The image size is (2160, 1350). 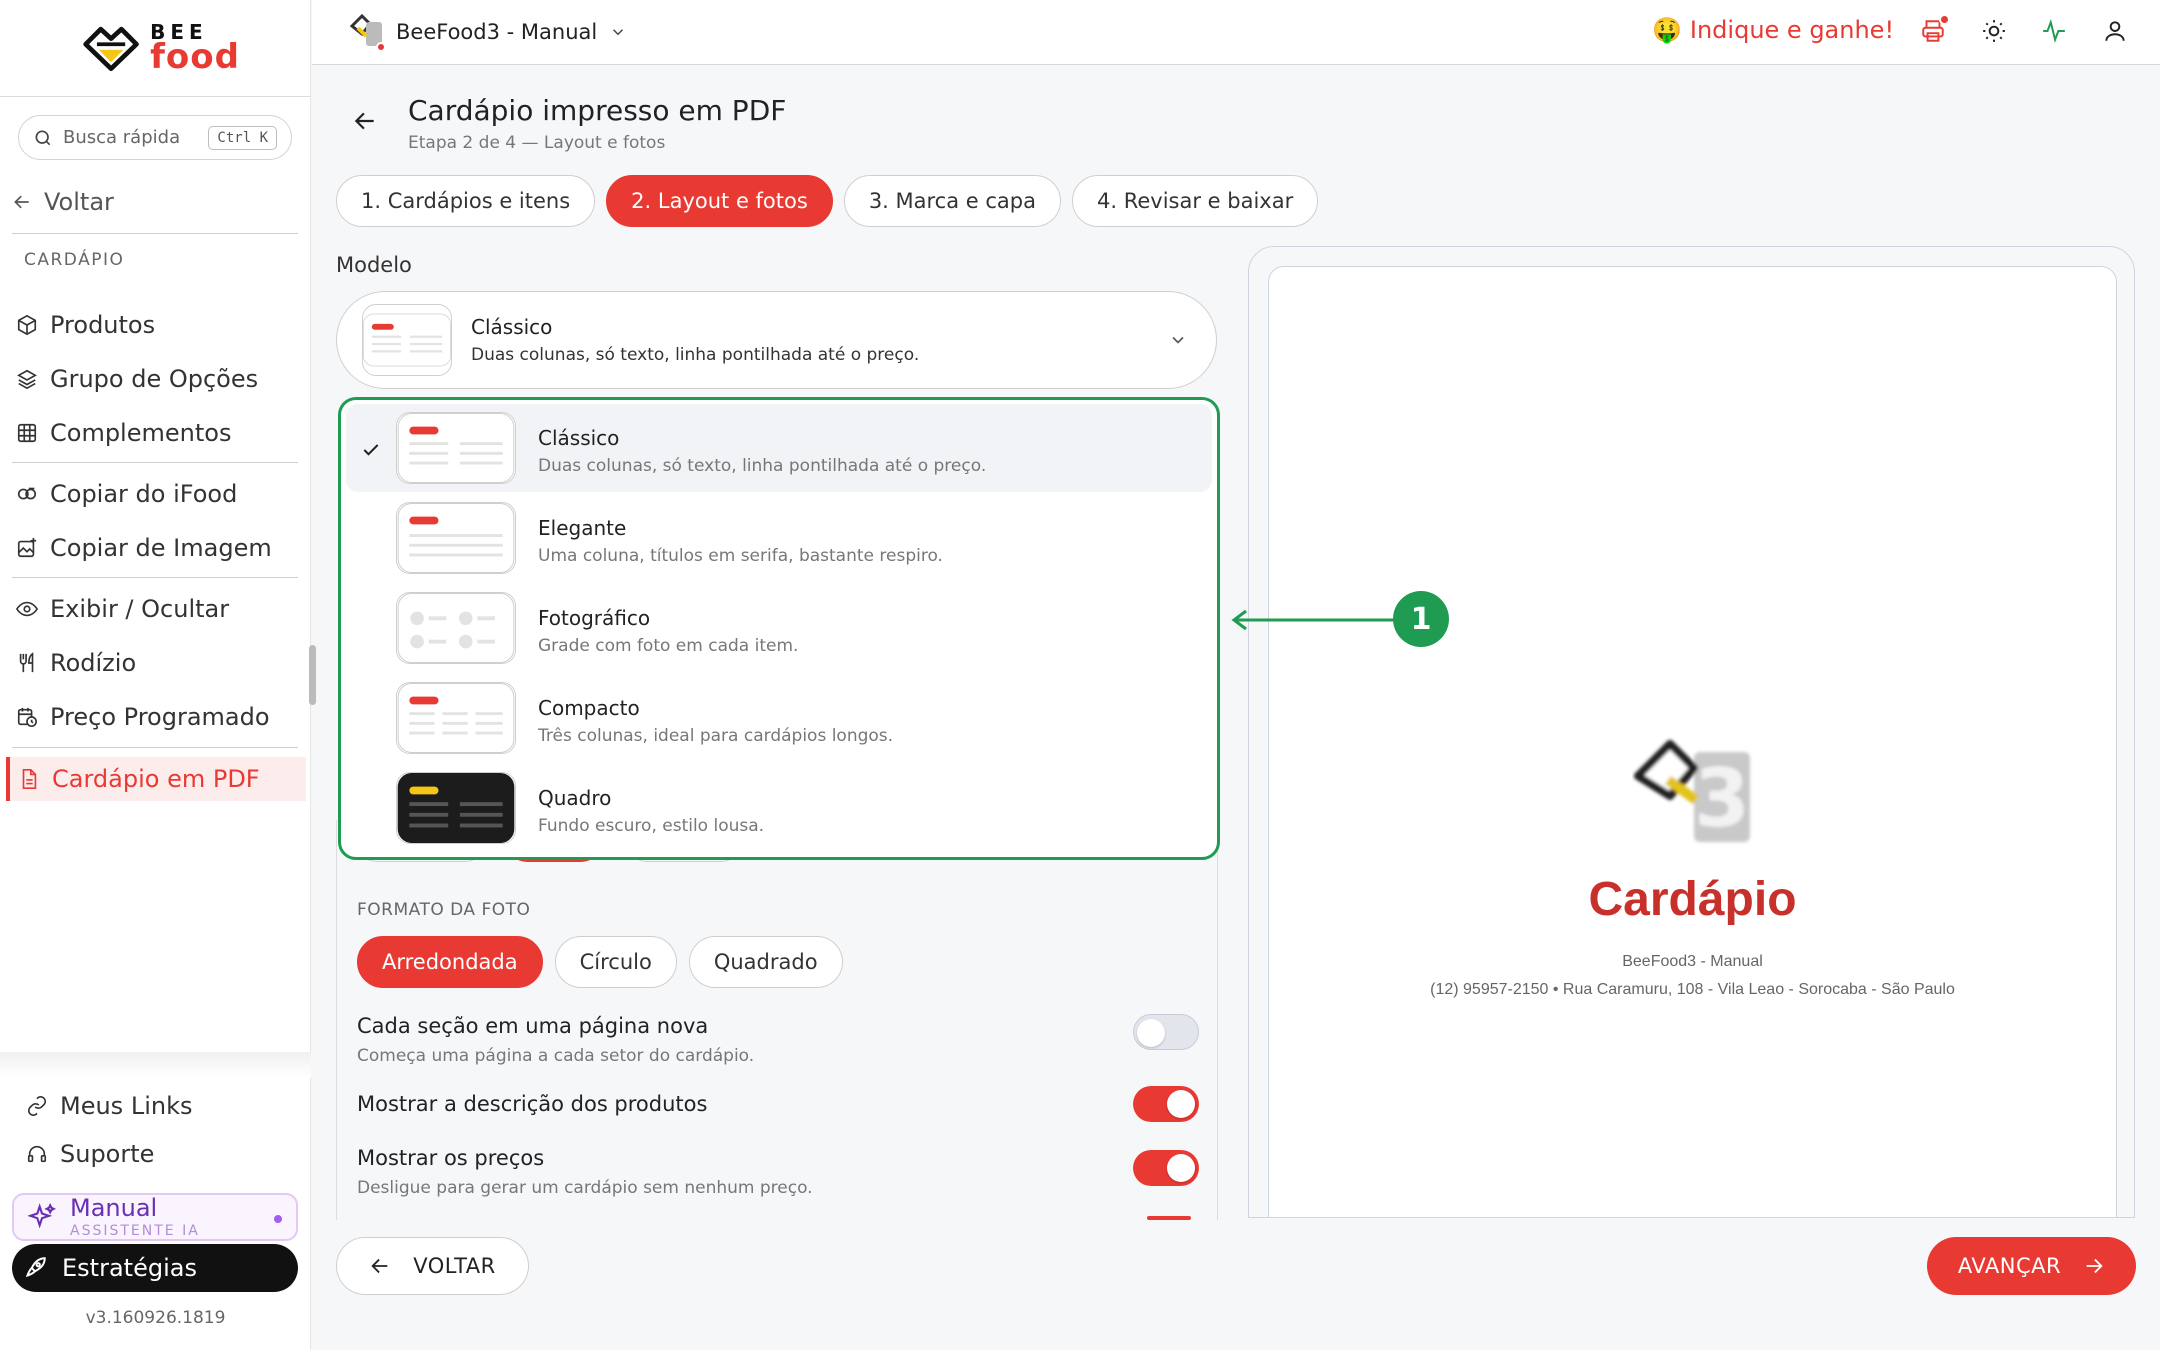 I want to click on refer-and-earn-link: 🤑 Indique e ganhe!, so click(x=1773, y=30).